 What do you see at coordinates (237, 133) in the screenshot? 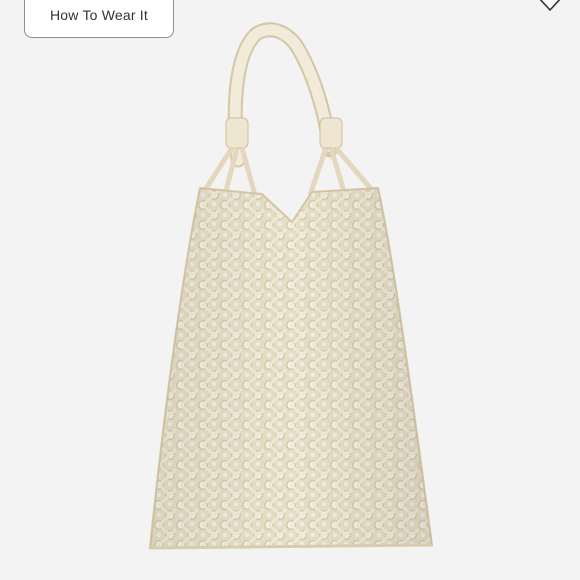
I see `handle-joint-left` at bounding box center [237, 133].